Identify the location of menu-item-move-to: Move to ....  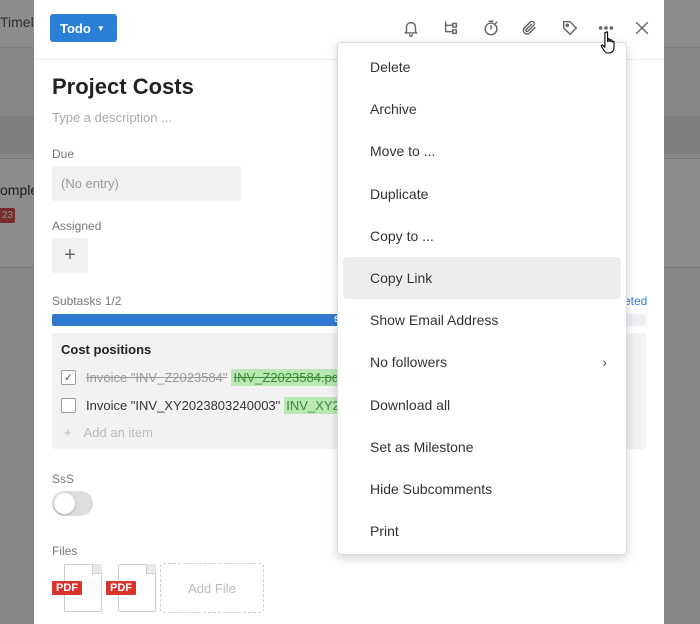
(482, 151).